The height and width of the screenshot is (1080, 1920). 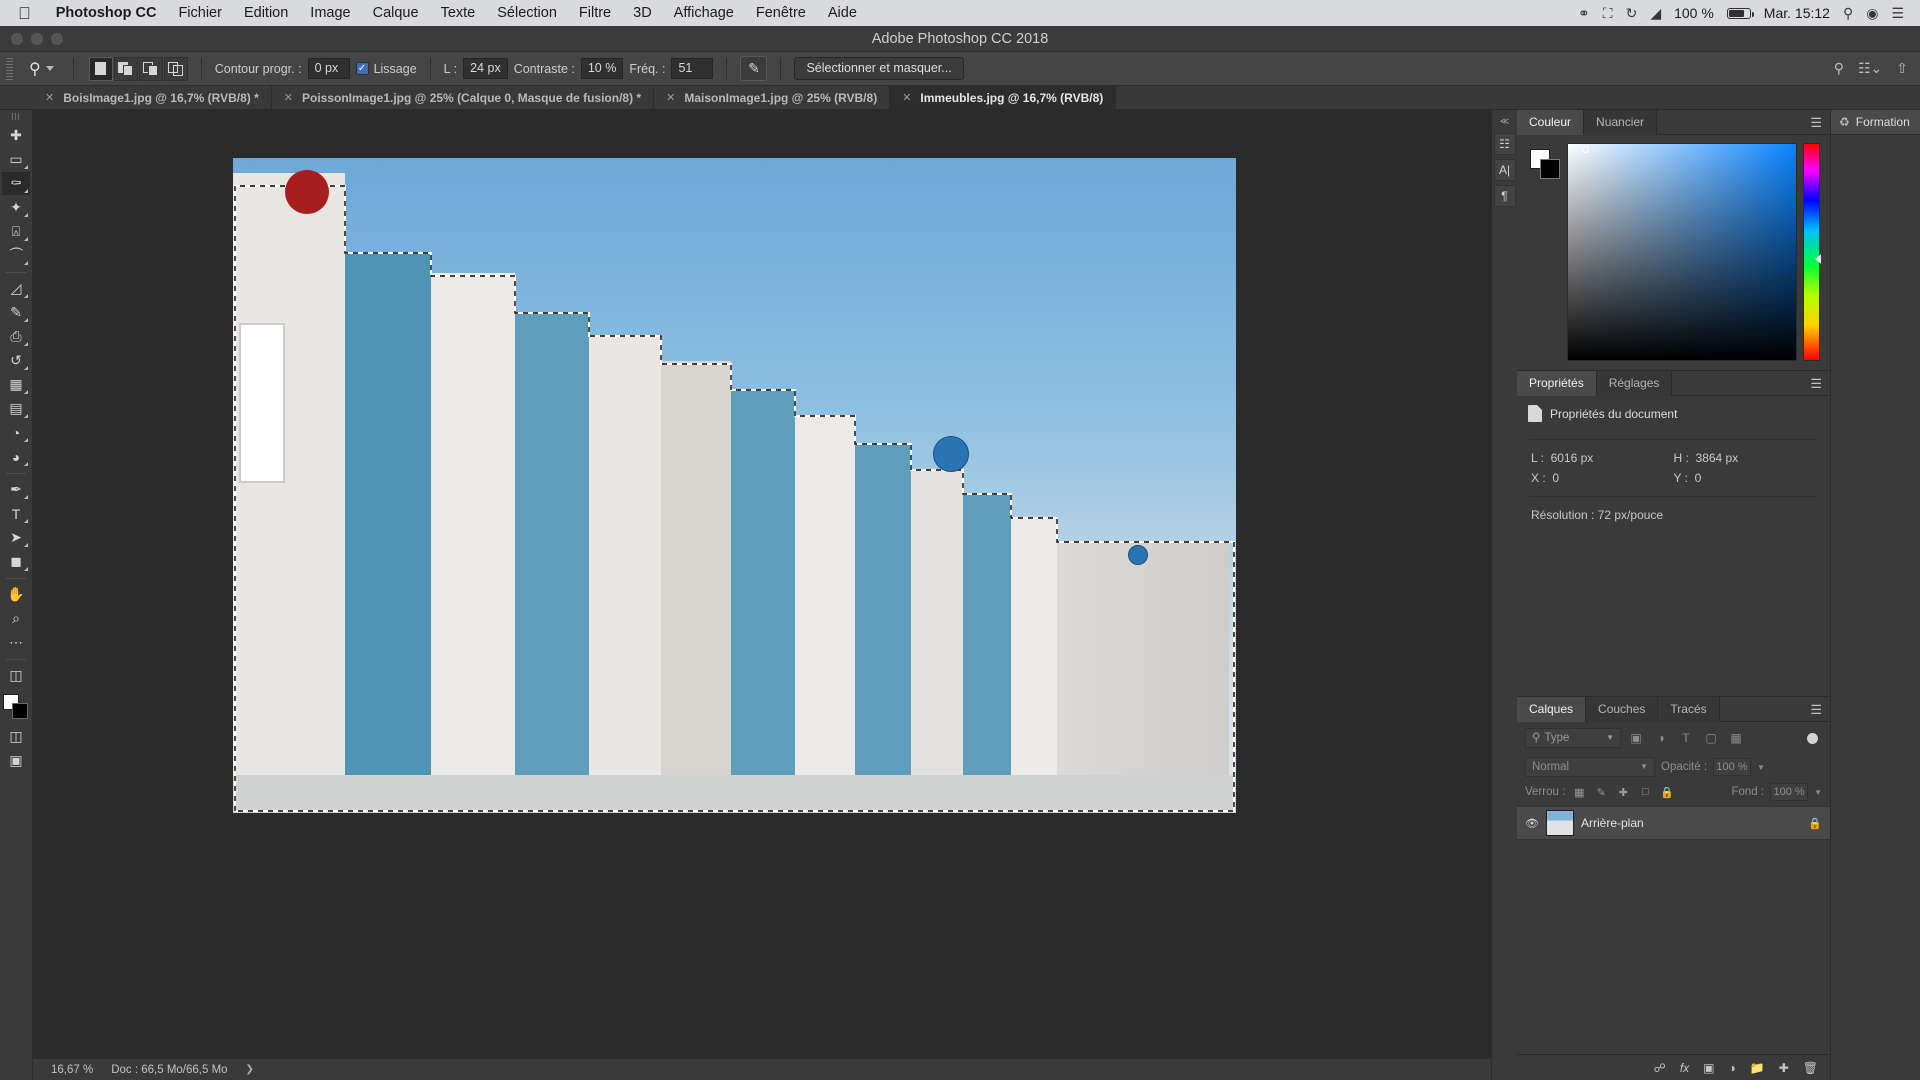 I want to click on tab-formation: ♻ Formation, so click(x=1875, y=122).